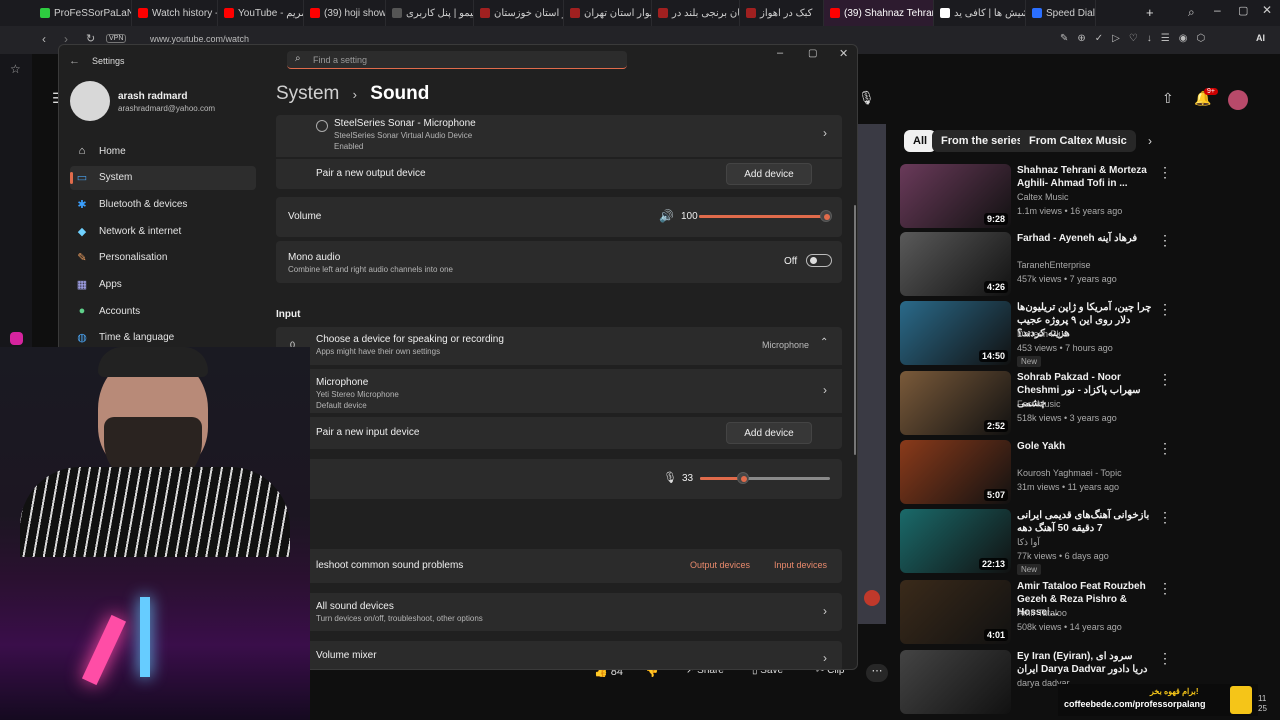 The image size is (1280, 720). What do you see at coordinates (519, 13) in the screenshot?
I see `browser-tab: دیوار استان خوزستان` at bounding box center [519, 13].